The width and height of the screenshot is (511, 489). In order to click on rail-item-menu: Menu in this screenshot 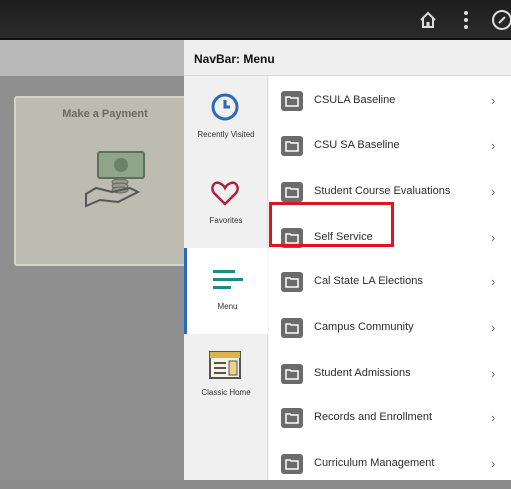, I will do `click(226, 291)`.